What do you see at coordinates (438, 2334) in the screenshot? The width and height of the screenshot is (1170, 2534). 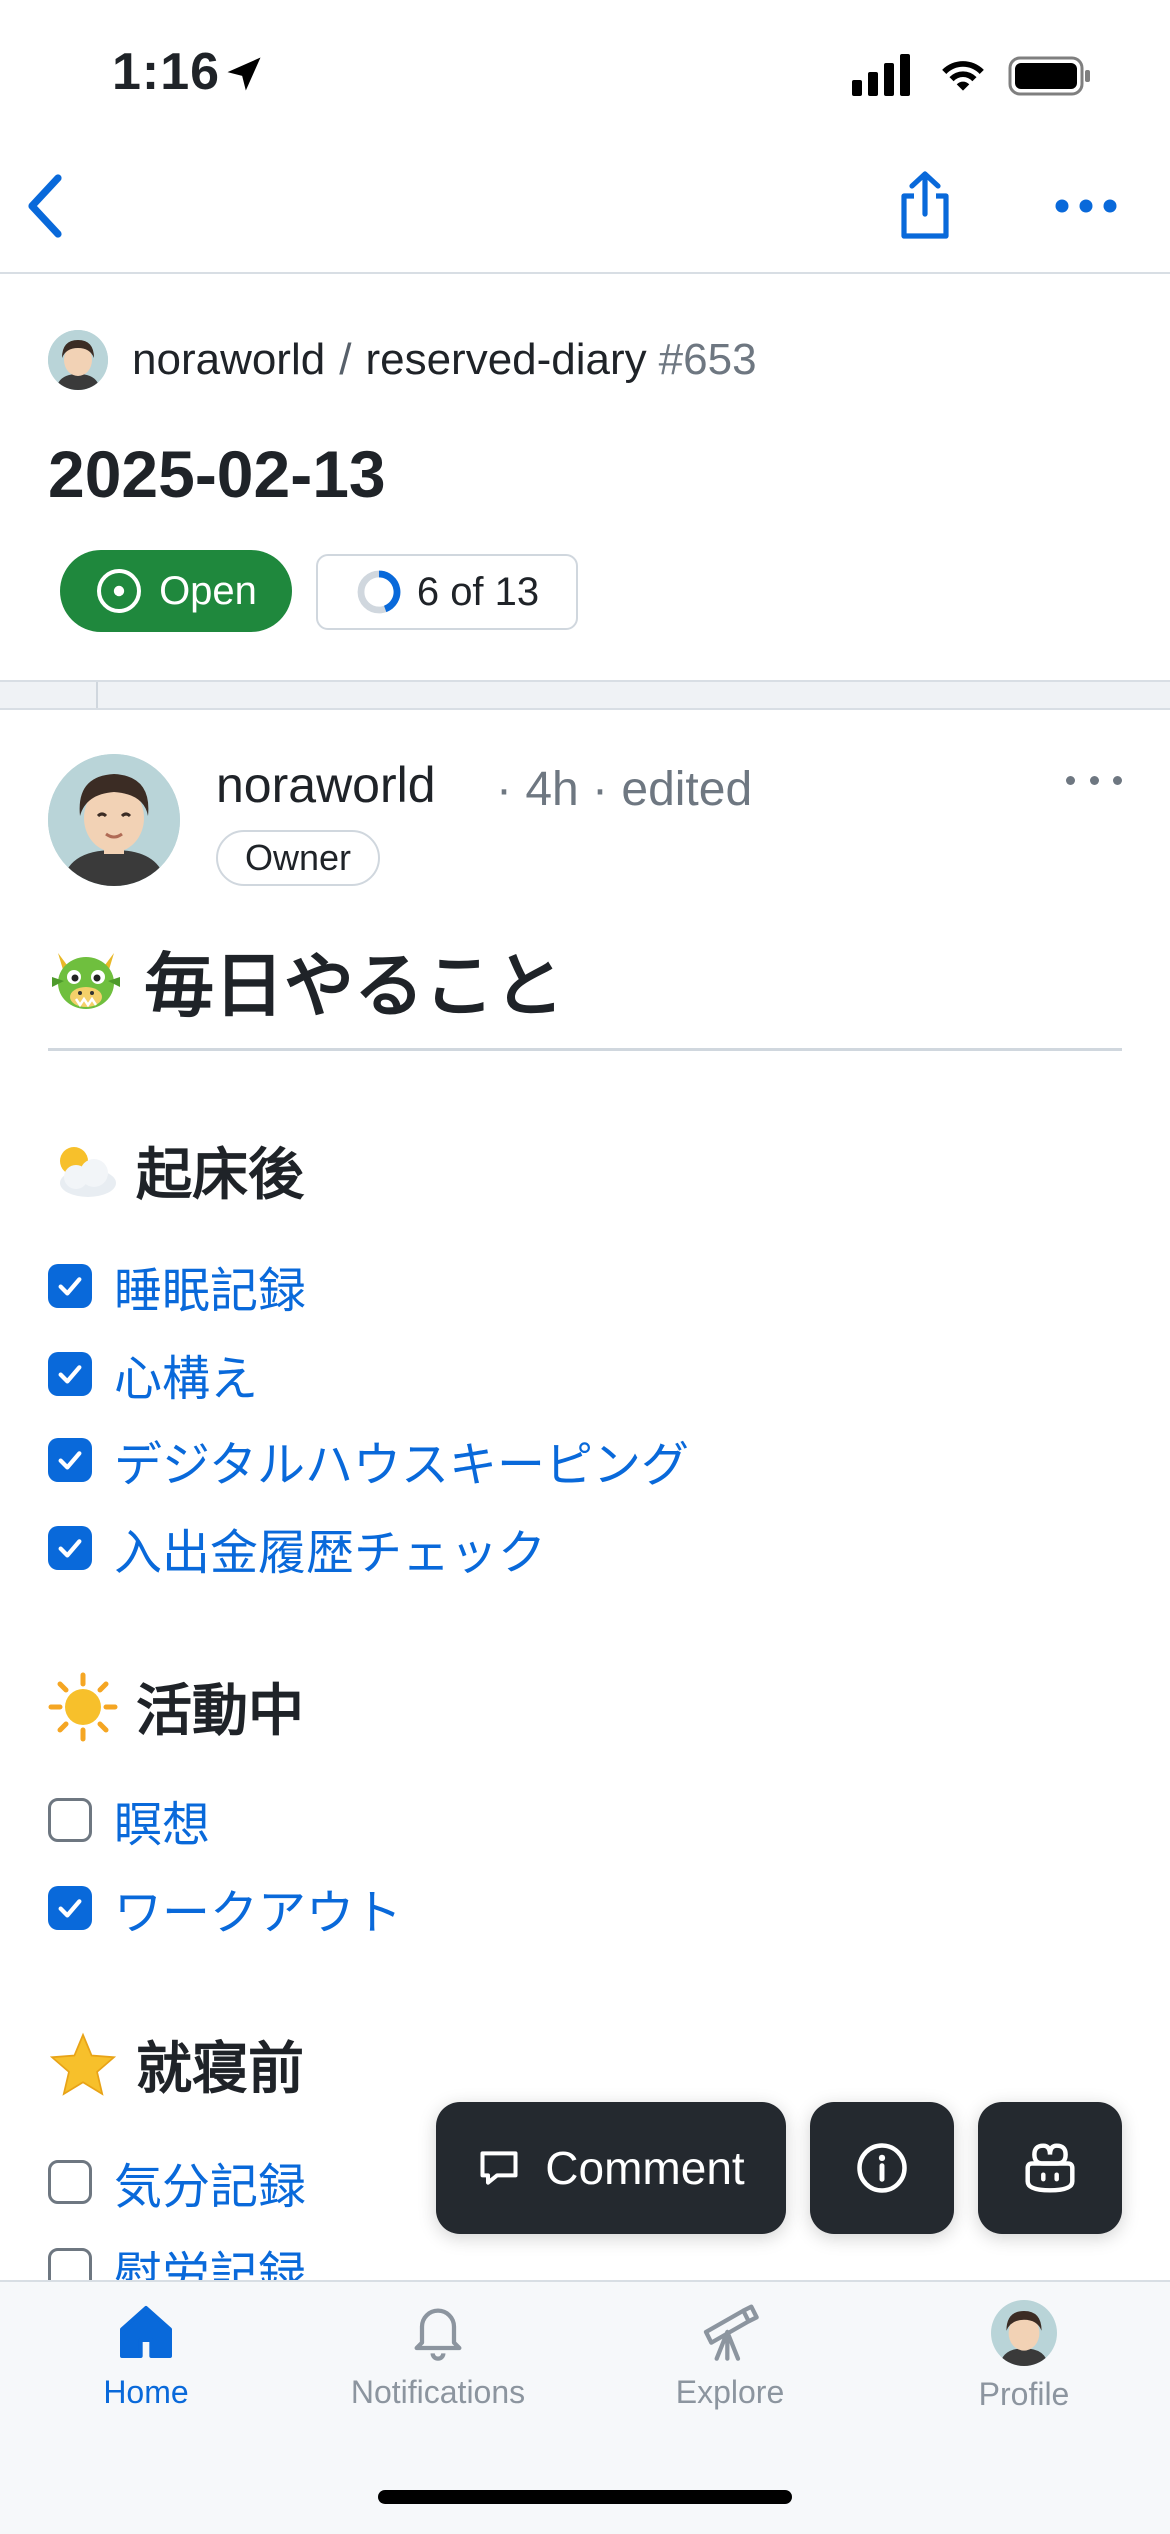 I see `bell-icon` at bounding box center [438, 2334].